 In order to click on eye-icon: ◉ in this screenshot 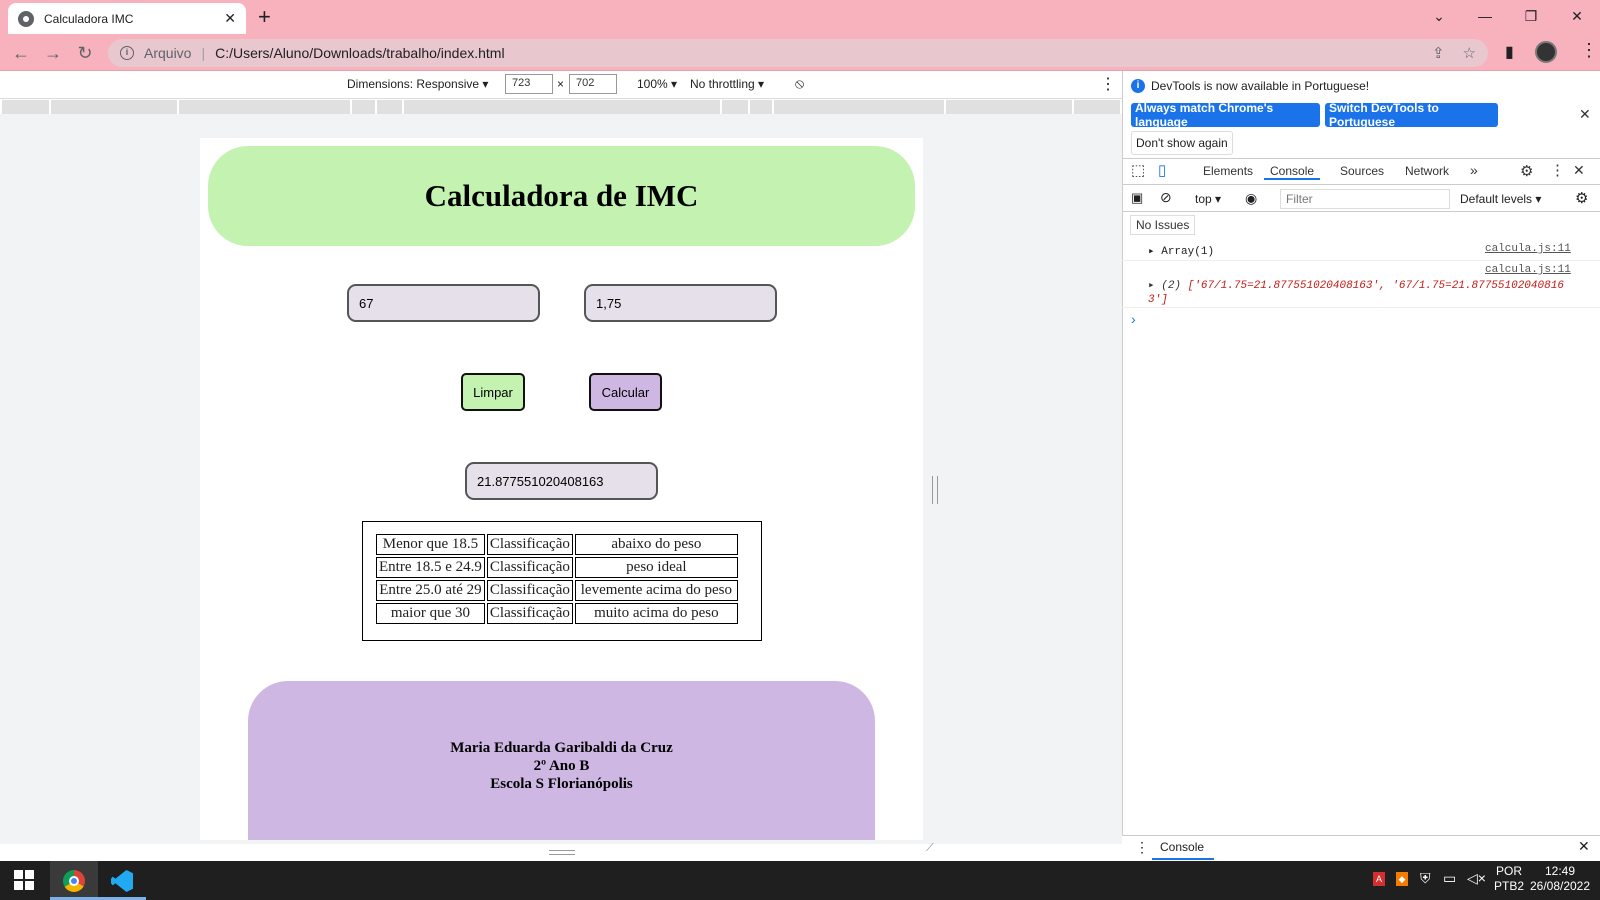, I will do `click(1251, 198)`.